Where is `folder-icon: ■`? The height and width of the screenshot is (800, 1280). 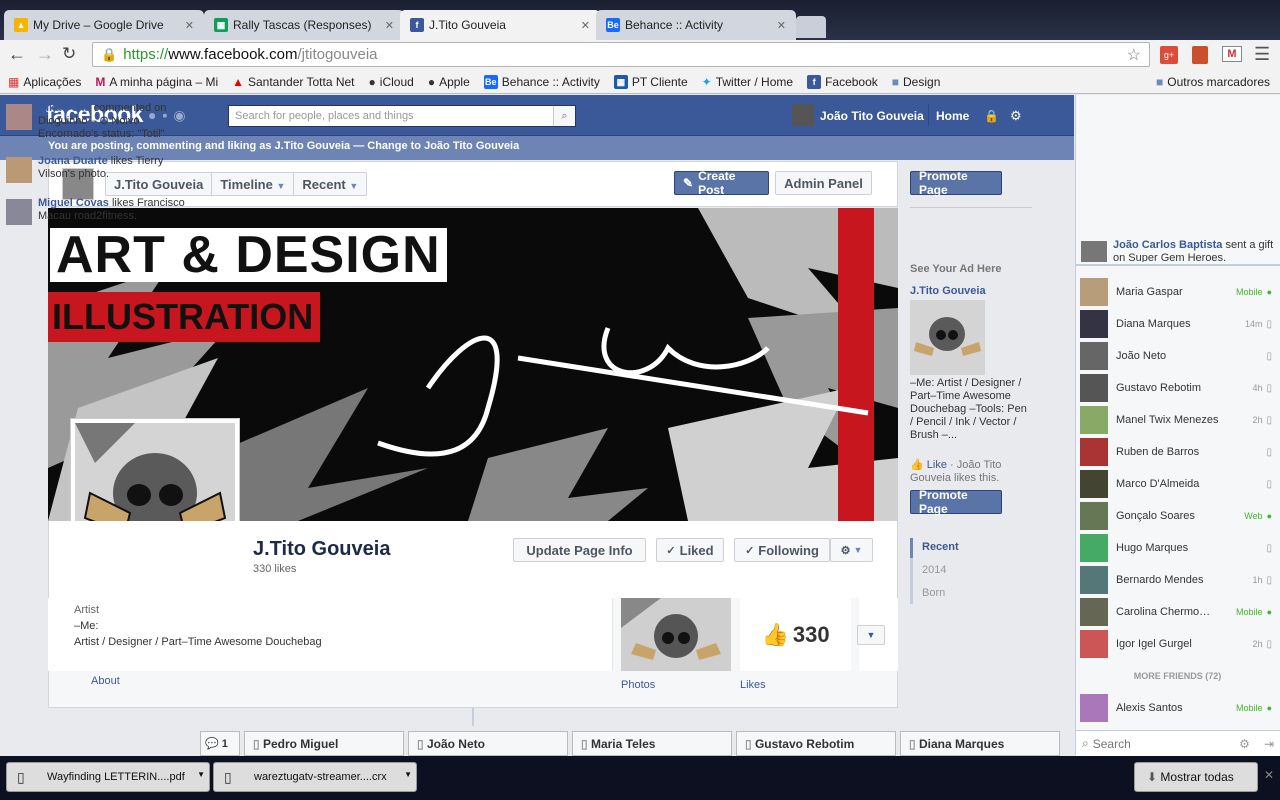
folder-icon: ■ is located at coordinates (1160, 81).